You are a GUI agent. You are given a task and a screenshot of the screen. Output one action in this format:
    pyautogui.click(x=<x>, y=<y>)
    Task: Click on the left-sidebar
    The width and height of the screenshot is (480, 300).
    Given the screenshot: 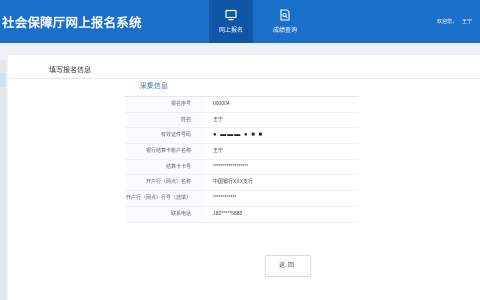 What is the action you would take?
    pyautogui.click(x=3, y=180)
    